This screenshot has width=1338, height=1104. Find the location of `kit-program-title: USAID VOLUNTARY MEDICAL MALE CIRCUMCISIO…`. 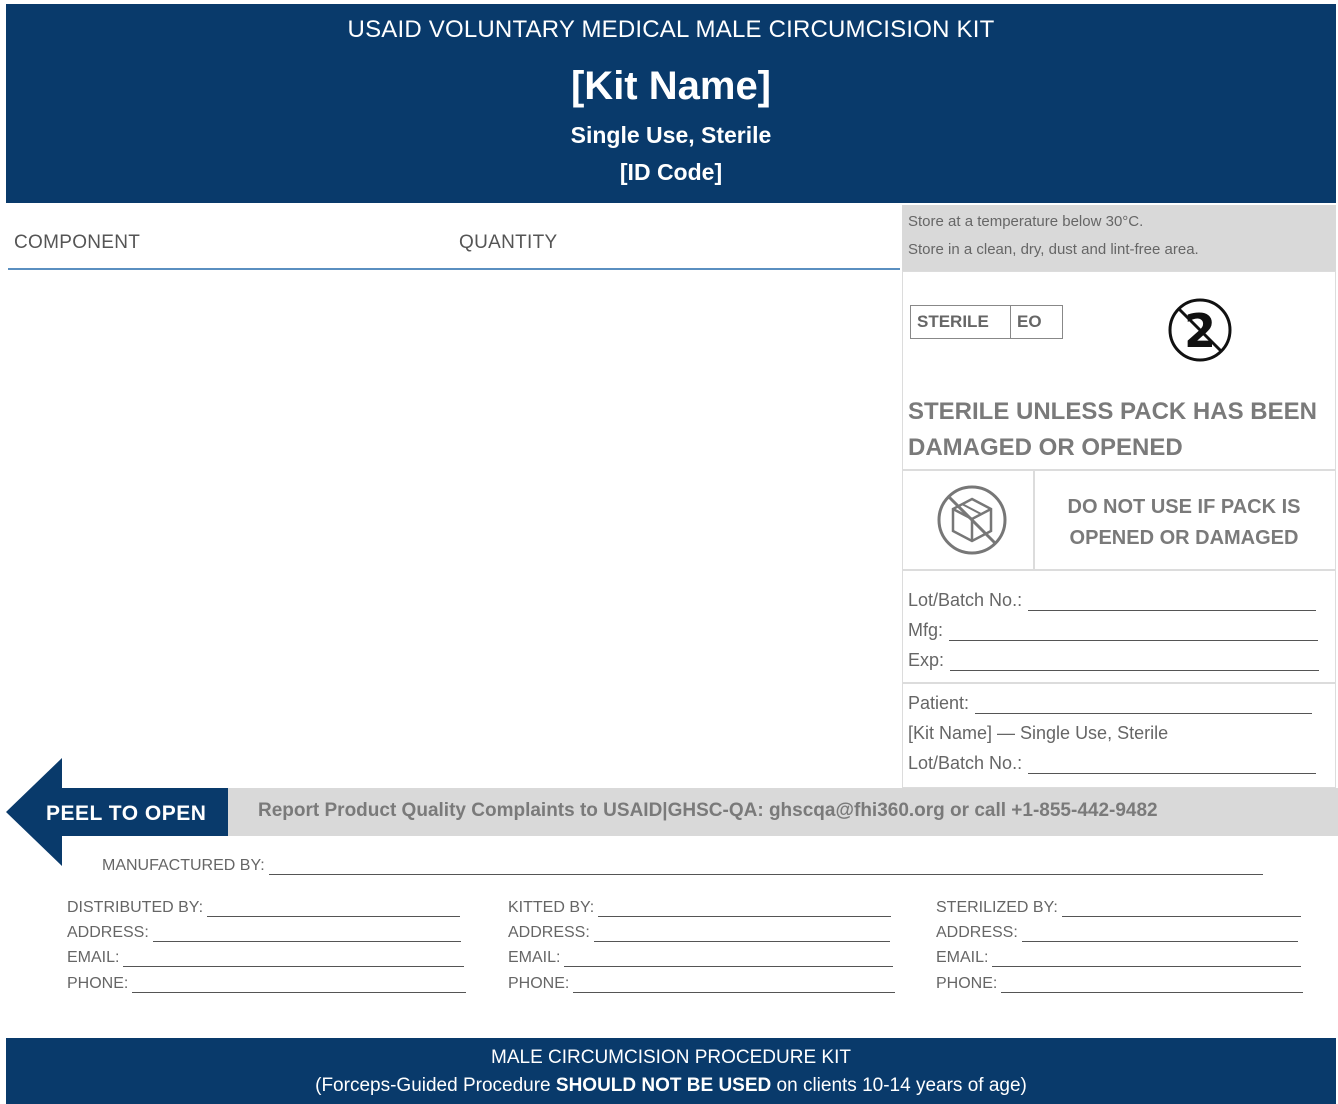

kit-program-title: USAID VOLUNTARY MEDICAL MALE CIRCUMCISIO… is located at coordinates (671, 29).